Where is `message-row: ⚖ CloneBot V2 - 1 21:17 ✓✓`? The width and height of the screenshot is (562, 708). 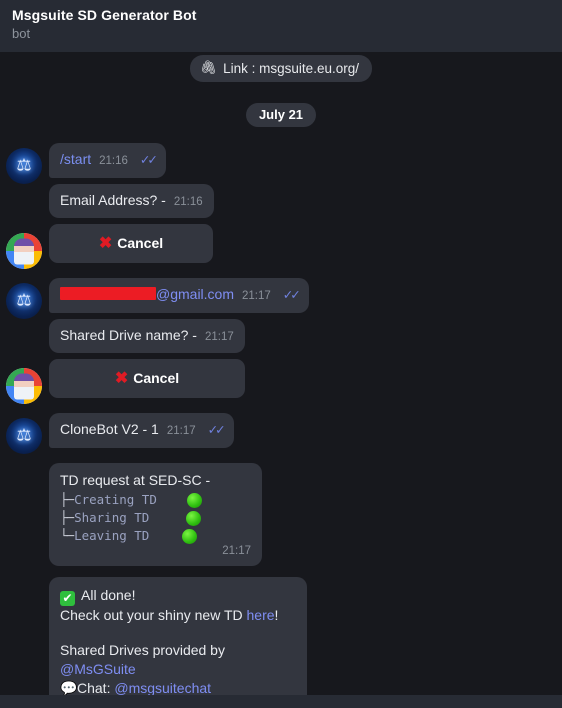 message-row: ⚖ CloneBot V2 - 1 21:17 ✓✓ is located at coordinates (281, 433).